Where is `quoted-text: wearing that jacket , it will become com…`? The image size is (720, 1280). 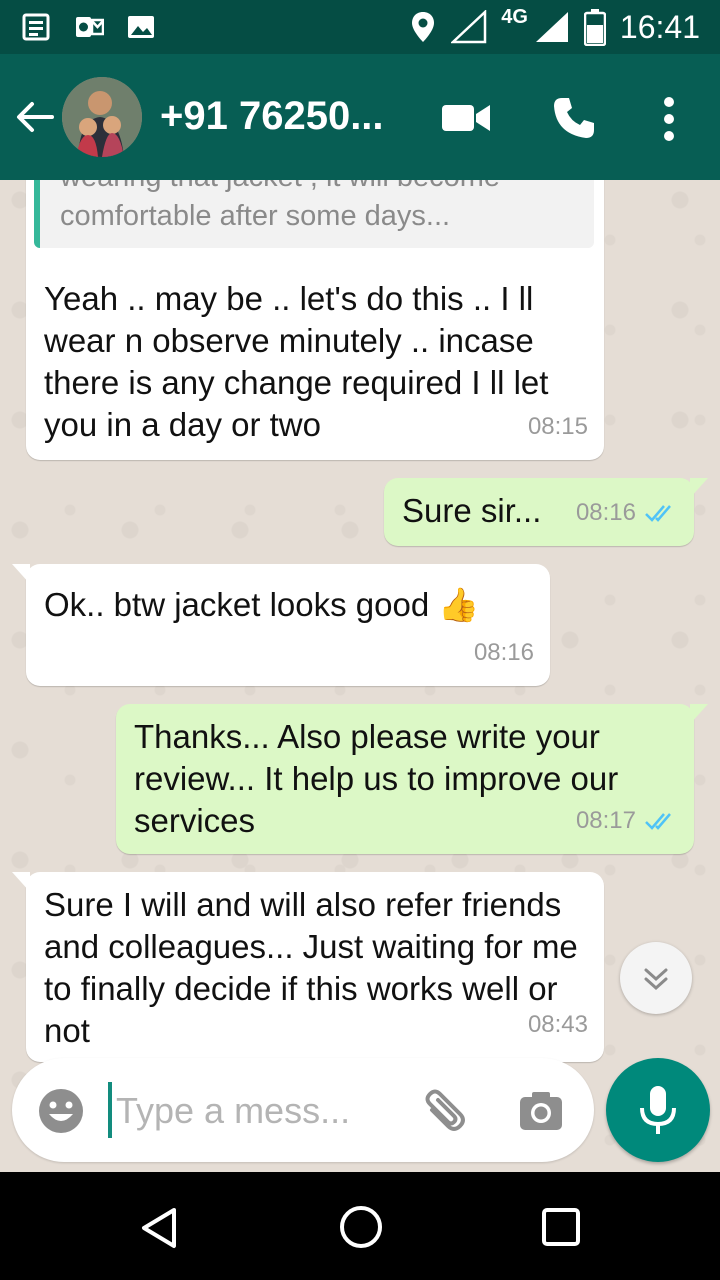 quoted-text: wearing that jacket , it will become com… is located at coordinates (280, 206).